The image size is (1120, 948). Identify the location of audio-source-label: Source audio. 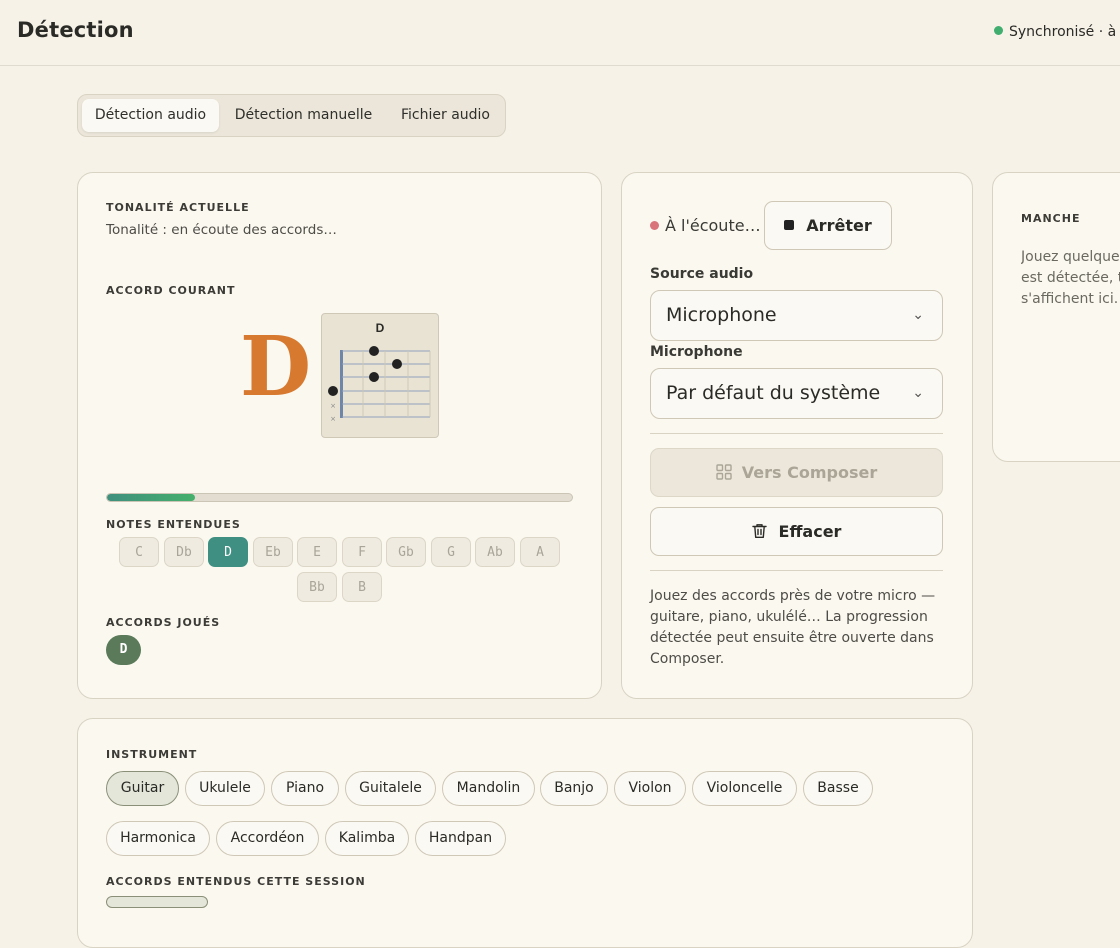
(702, 274).